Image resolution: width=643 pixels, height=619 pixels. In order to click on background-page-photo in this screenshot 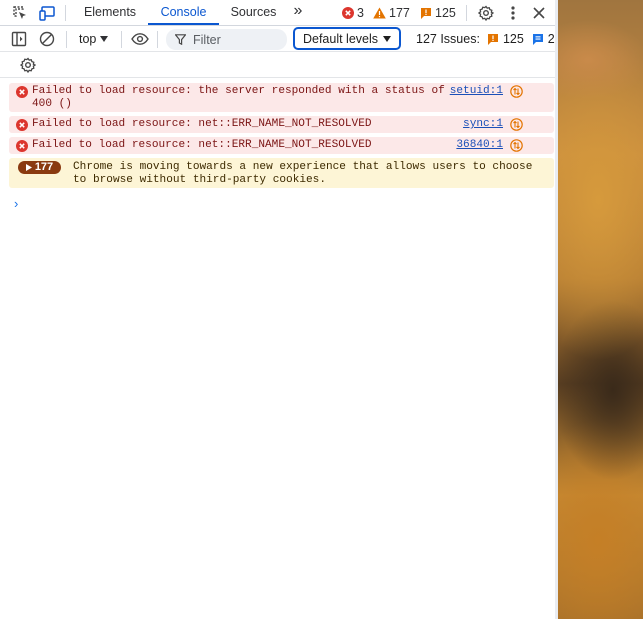, I will do `click(600, 309)`.